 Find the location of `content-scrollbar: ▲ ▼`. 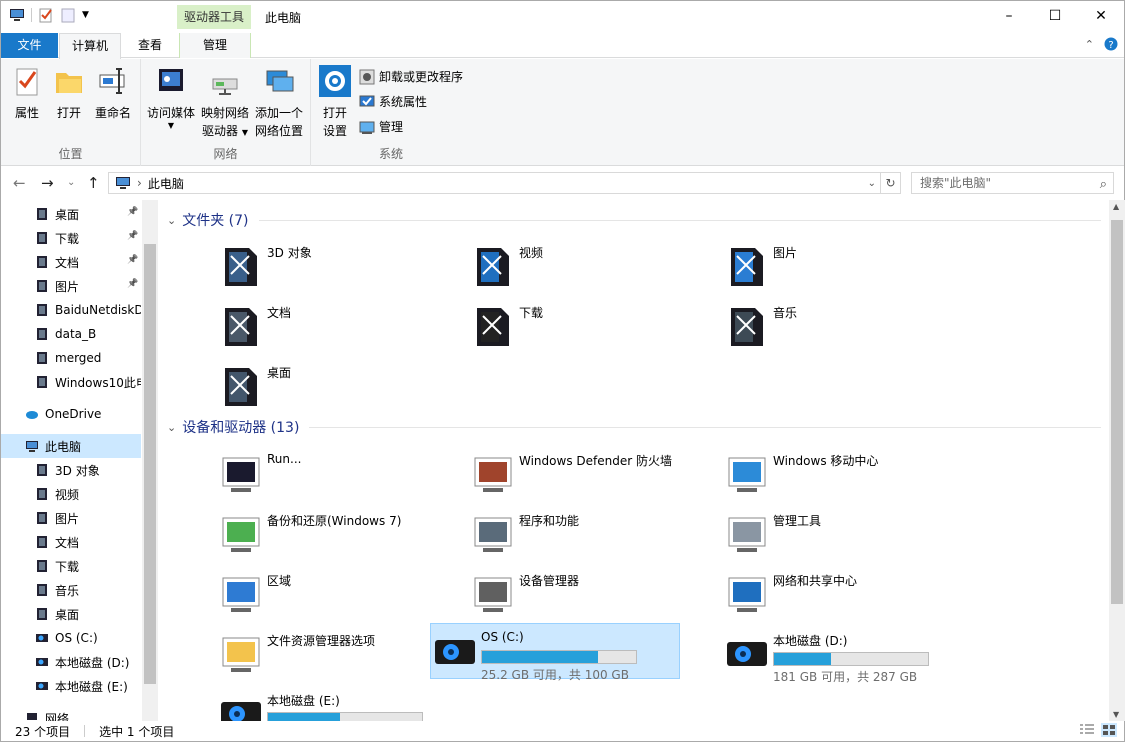

content-scrollbar: ▲ ▼ is located at coordinates (1117, 460).